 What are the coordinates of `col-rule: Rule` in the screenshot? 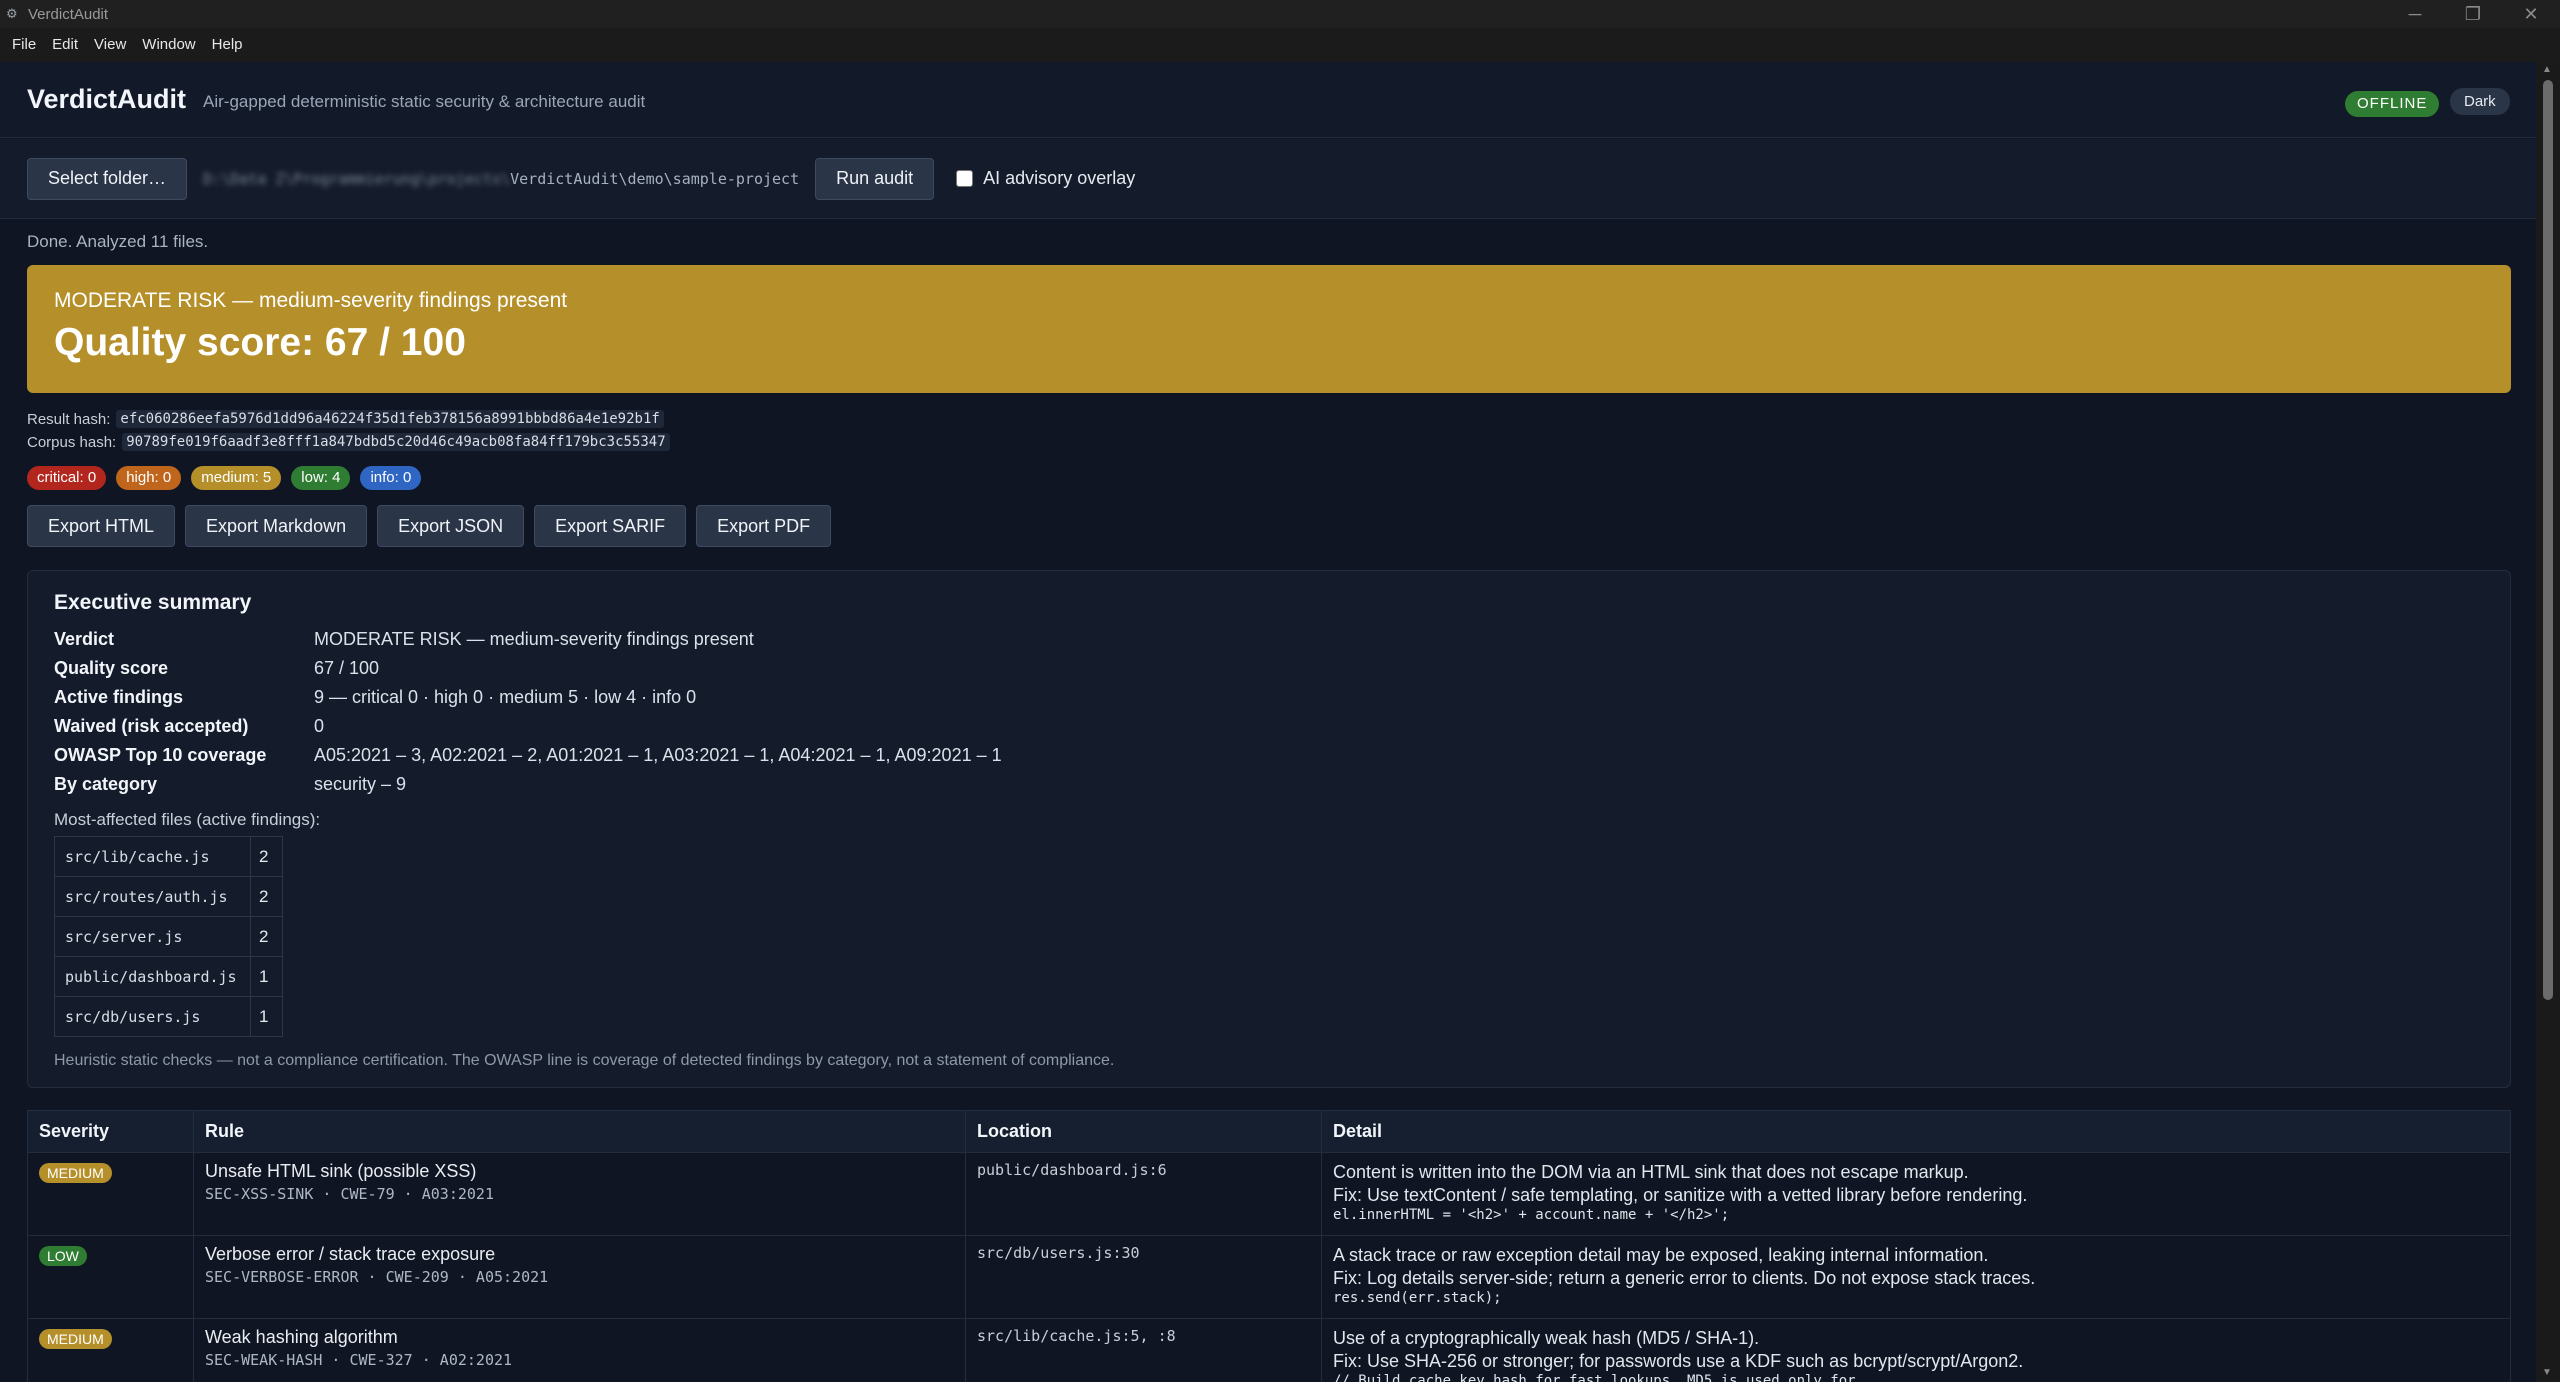 It's located at (579, 1131).